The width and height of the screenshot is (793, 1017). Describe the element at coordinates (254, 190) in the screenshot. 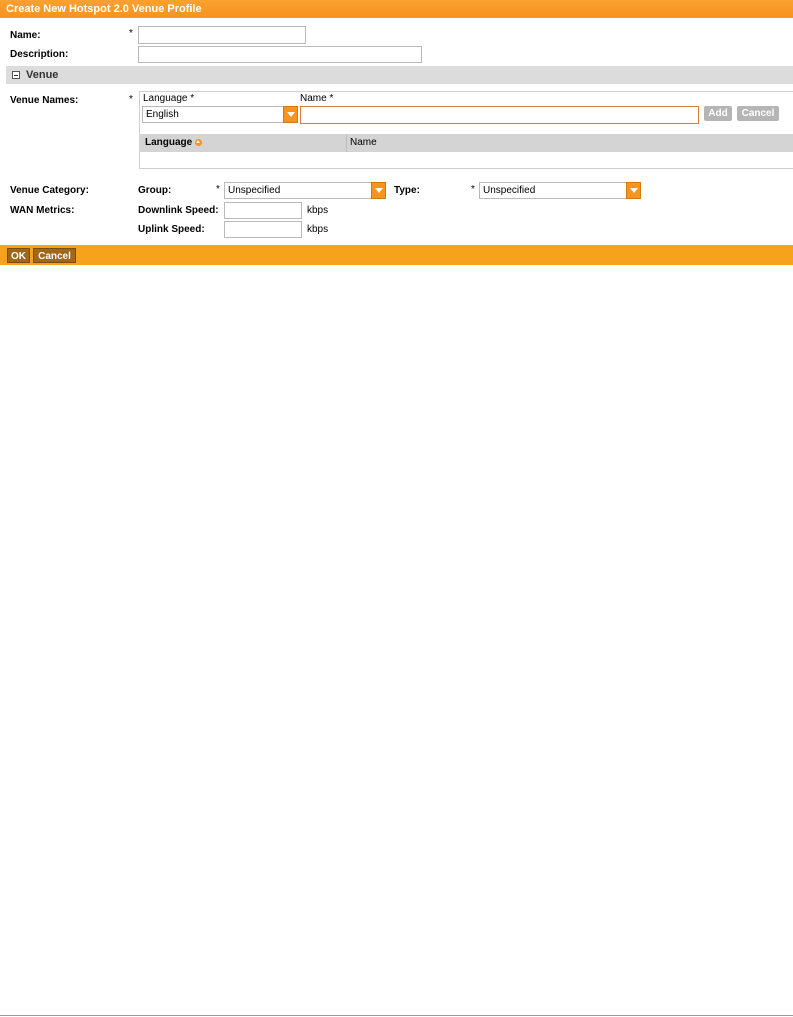

I see `group-select-value: Unspecified` at that location.